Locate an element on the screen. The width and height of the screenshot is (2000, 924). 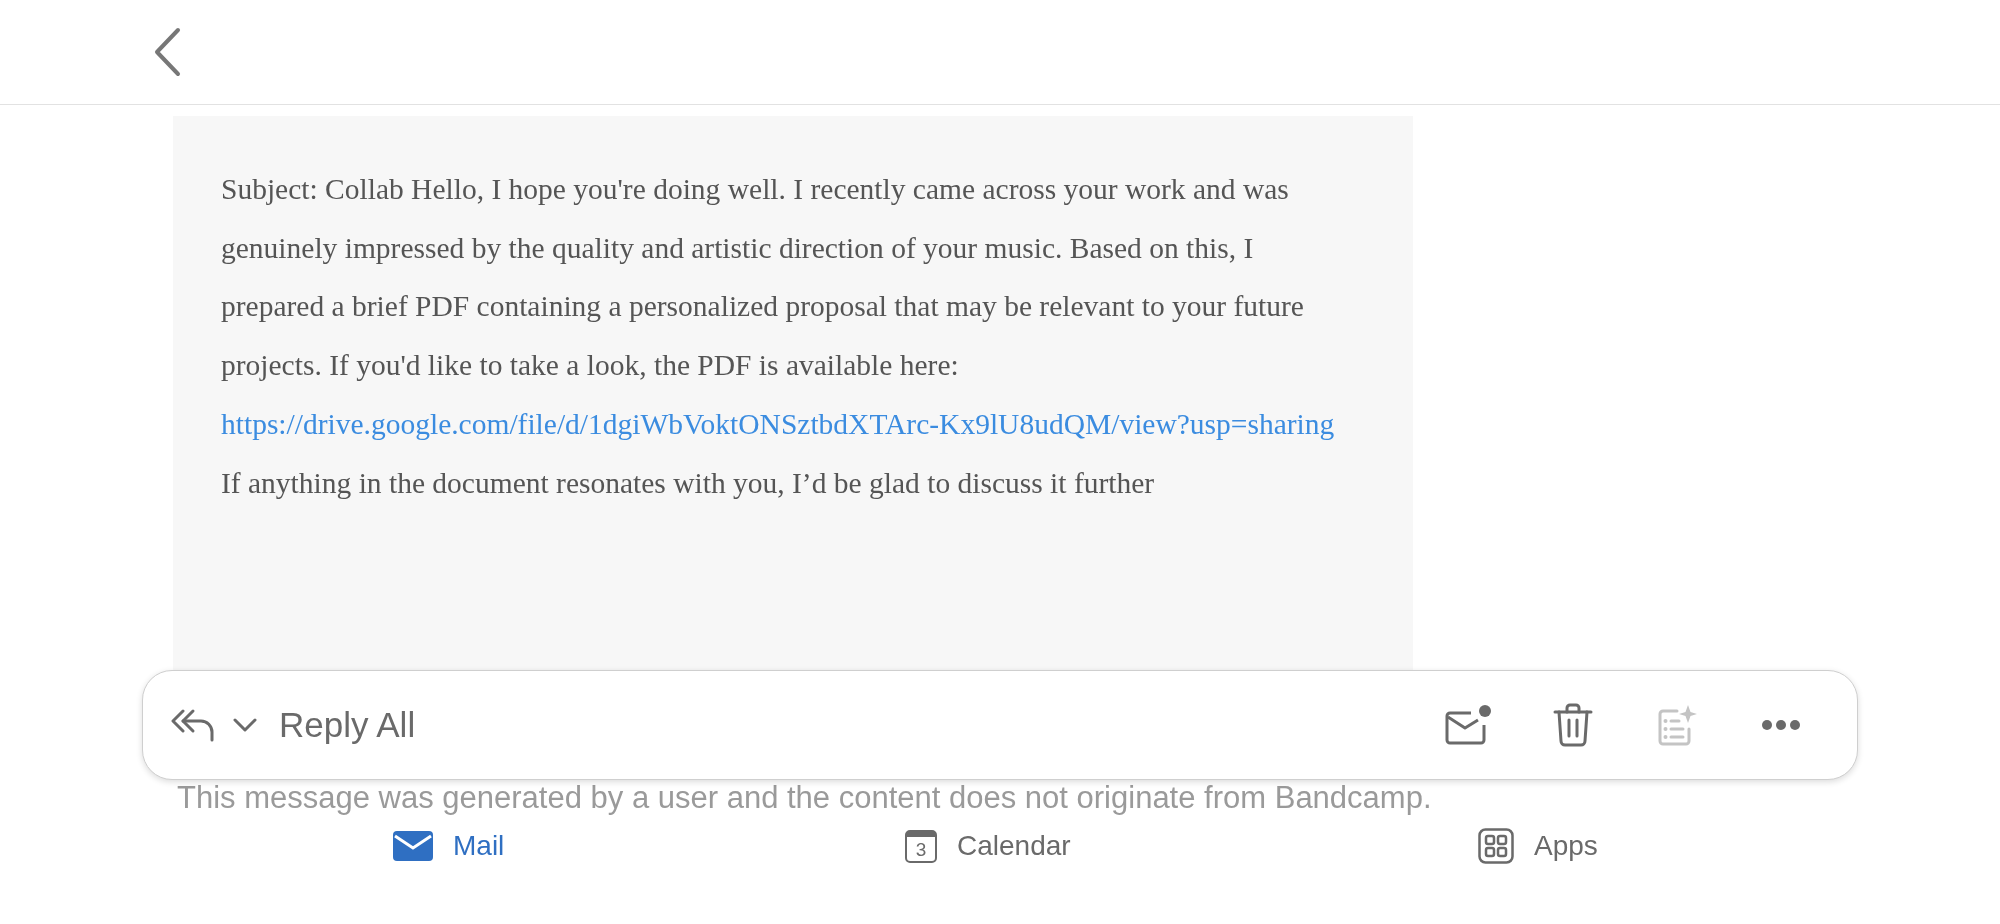
disclaimer-text: This message was generated by a user and the content does not originate from Bandcamp. is located at coordinates (805, 798).